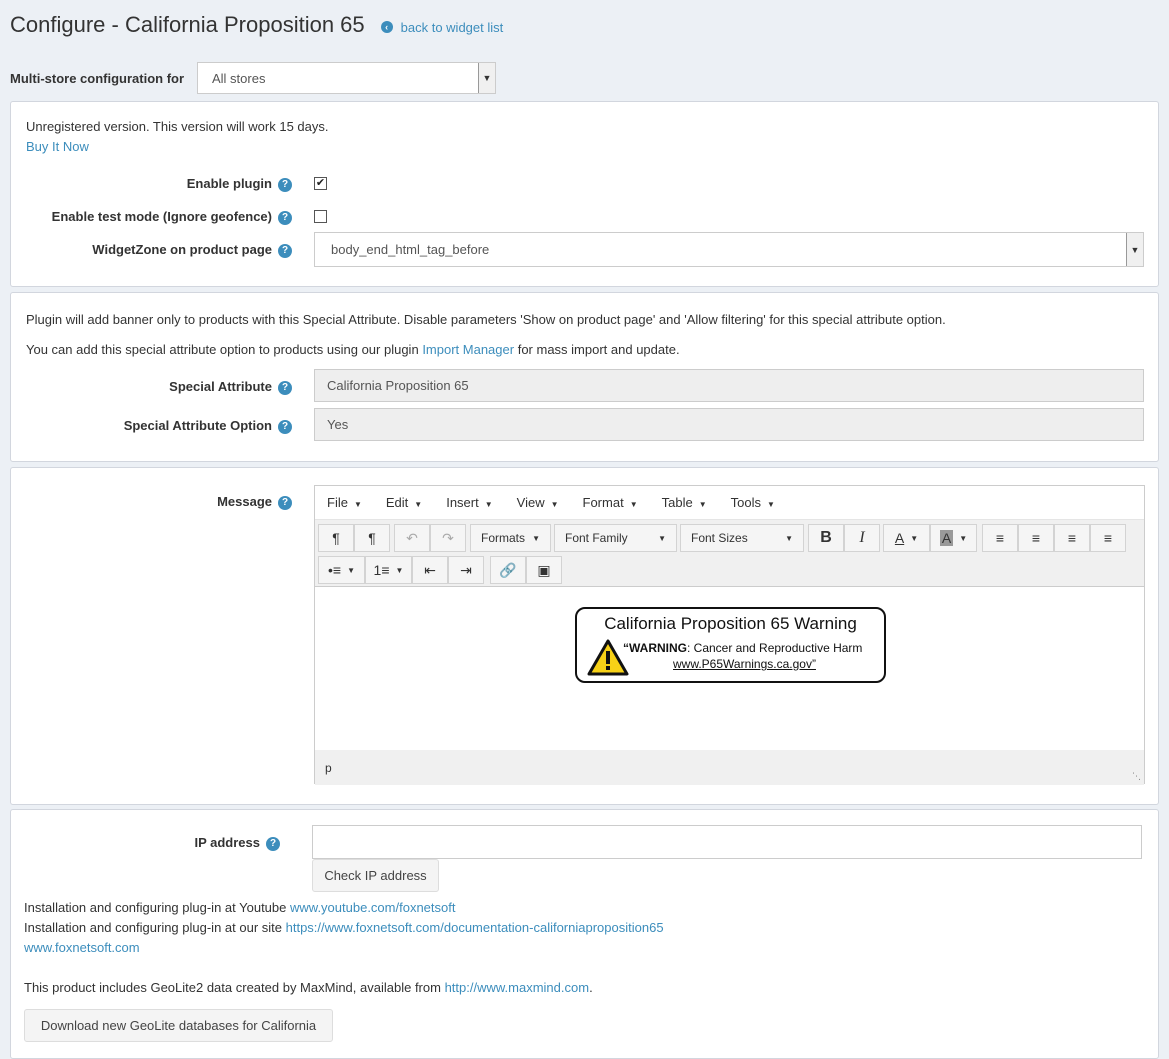 The height and width of the screenshot is (1059, 1169). I want to click on bold-icon: B, so click(826, 538).